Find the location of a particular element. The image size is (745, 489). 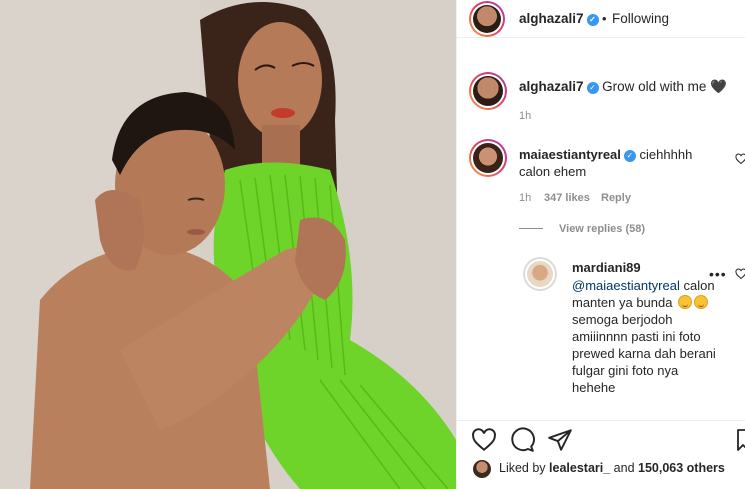

divider-line is located at coordinates (531, 228).